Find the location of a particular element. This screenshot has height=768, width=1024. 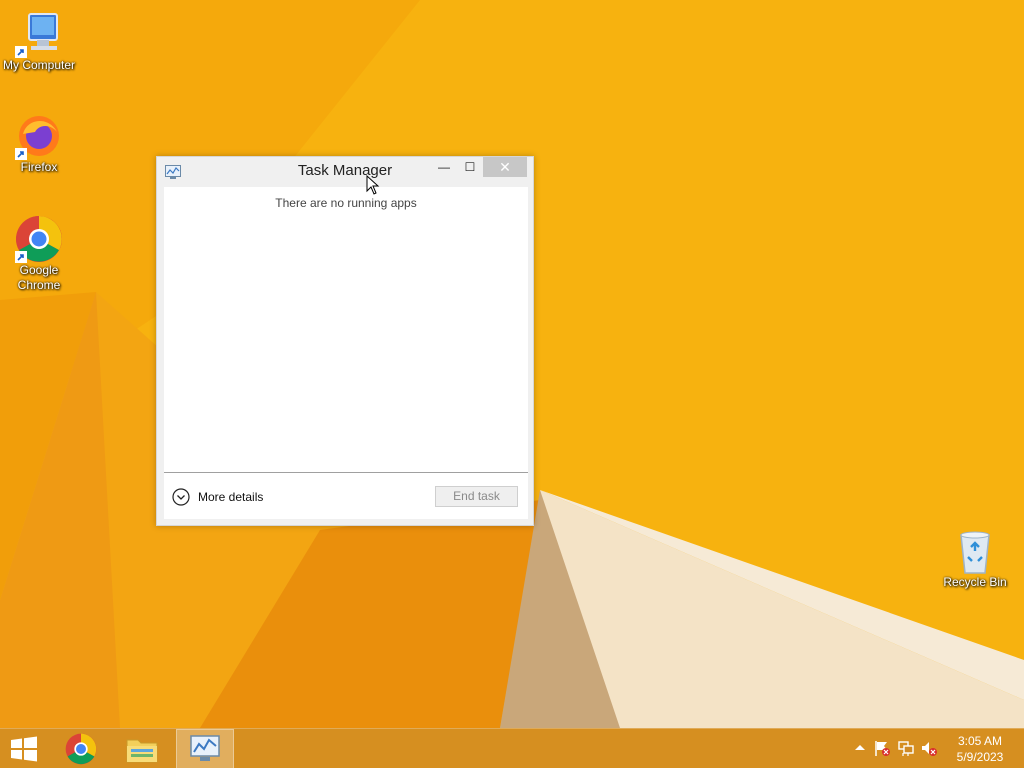

close-icon: ✕ is located at coordinates (505, 167).